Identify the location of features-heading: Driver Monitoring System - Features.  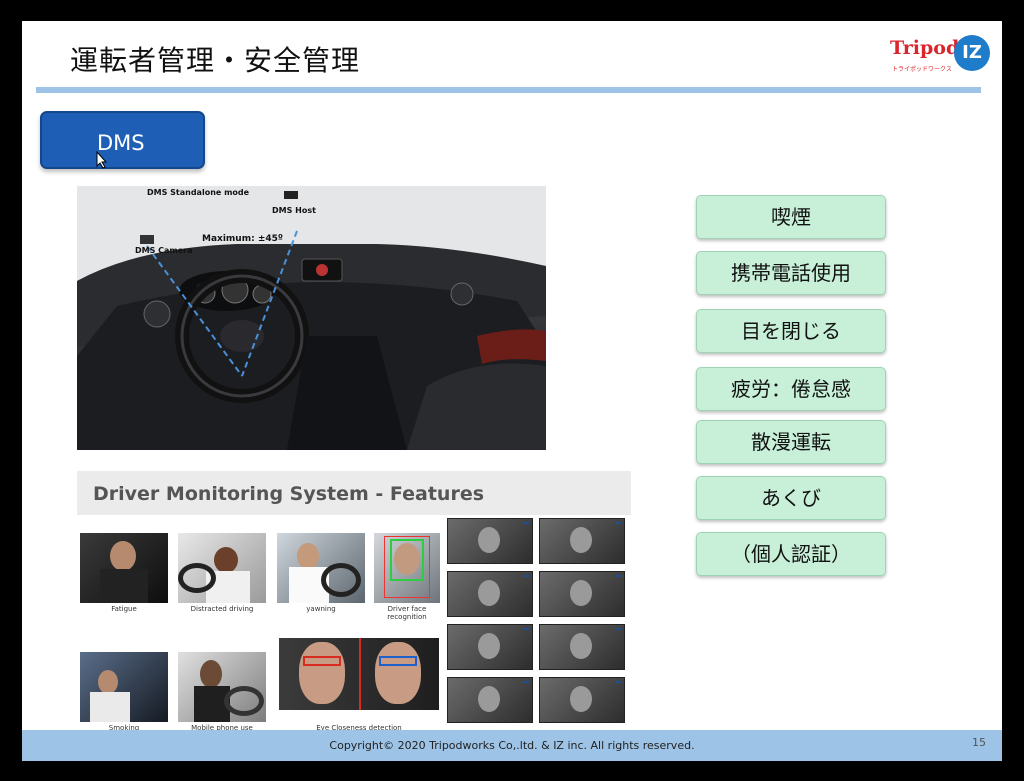
(289, 494).